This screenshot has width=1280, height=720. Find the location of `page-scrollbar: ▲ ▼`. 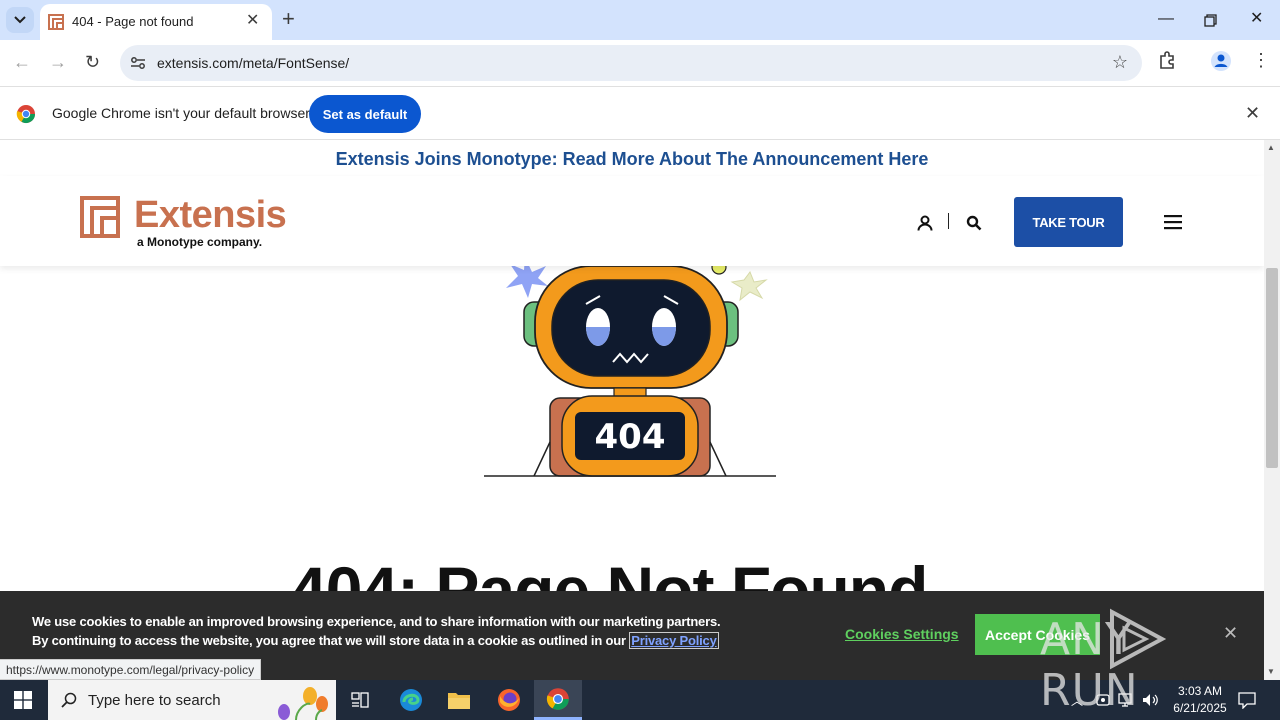

page-scrollbar: ▲ ▼ is located at coordinates (1272, 410).